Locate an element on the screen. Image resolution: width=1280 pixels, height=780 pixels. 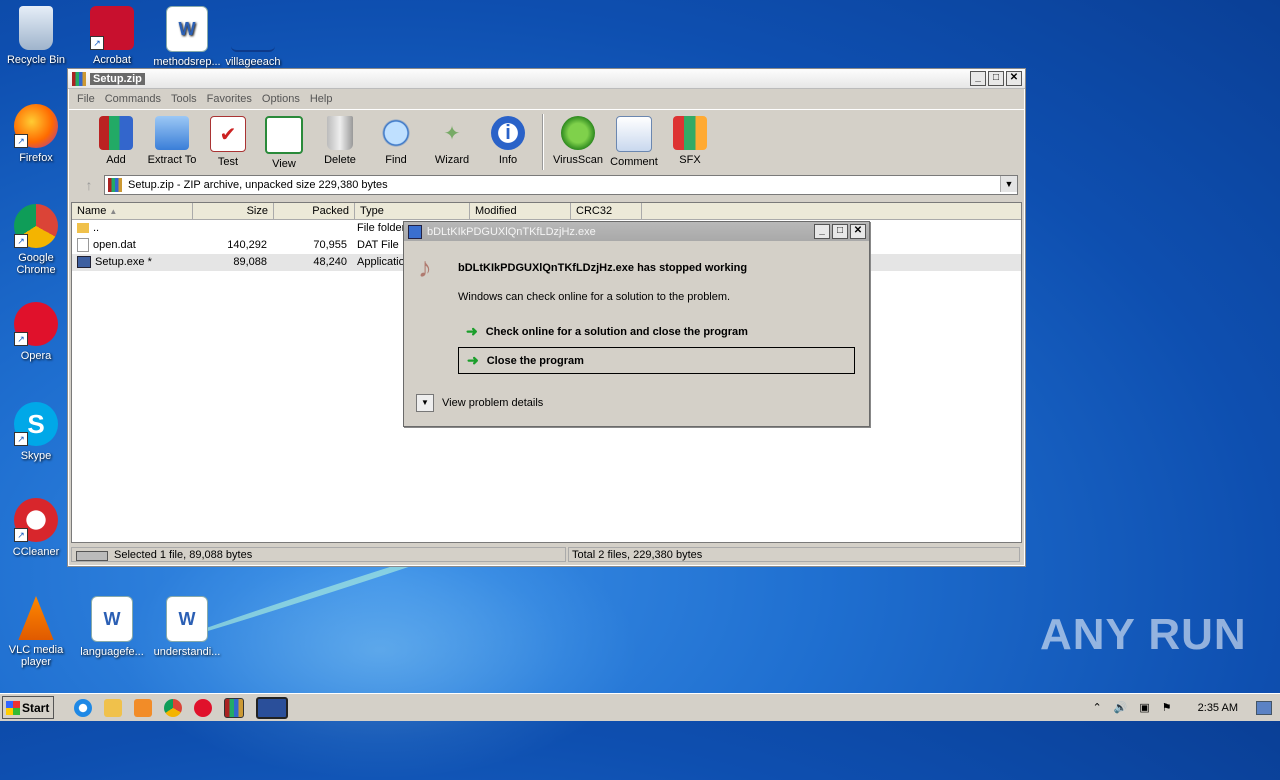
wand-icon: ✦ is located at coordinates (452, 133).